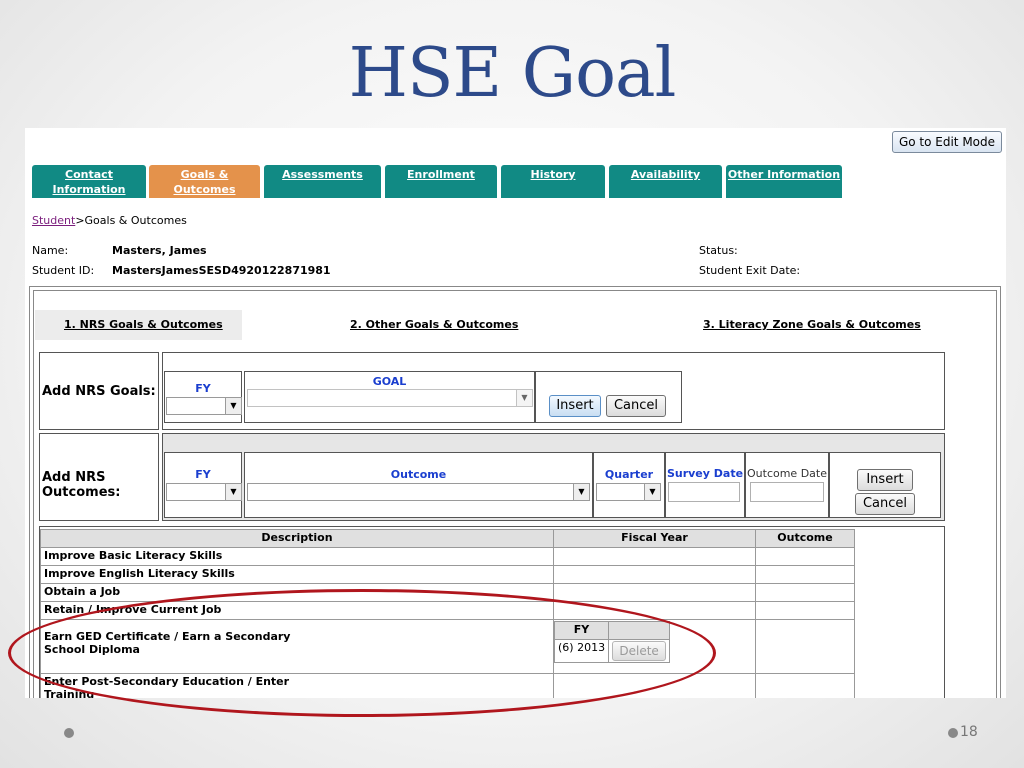  I want to click on outcomes-quarter-select: ▼, so click(628, 492).